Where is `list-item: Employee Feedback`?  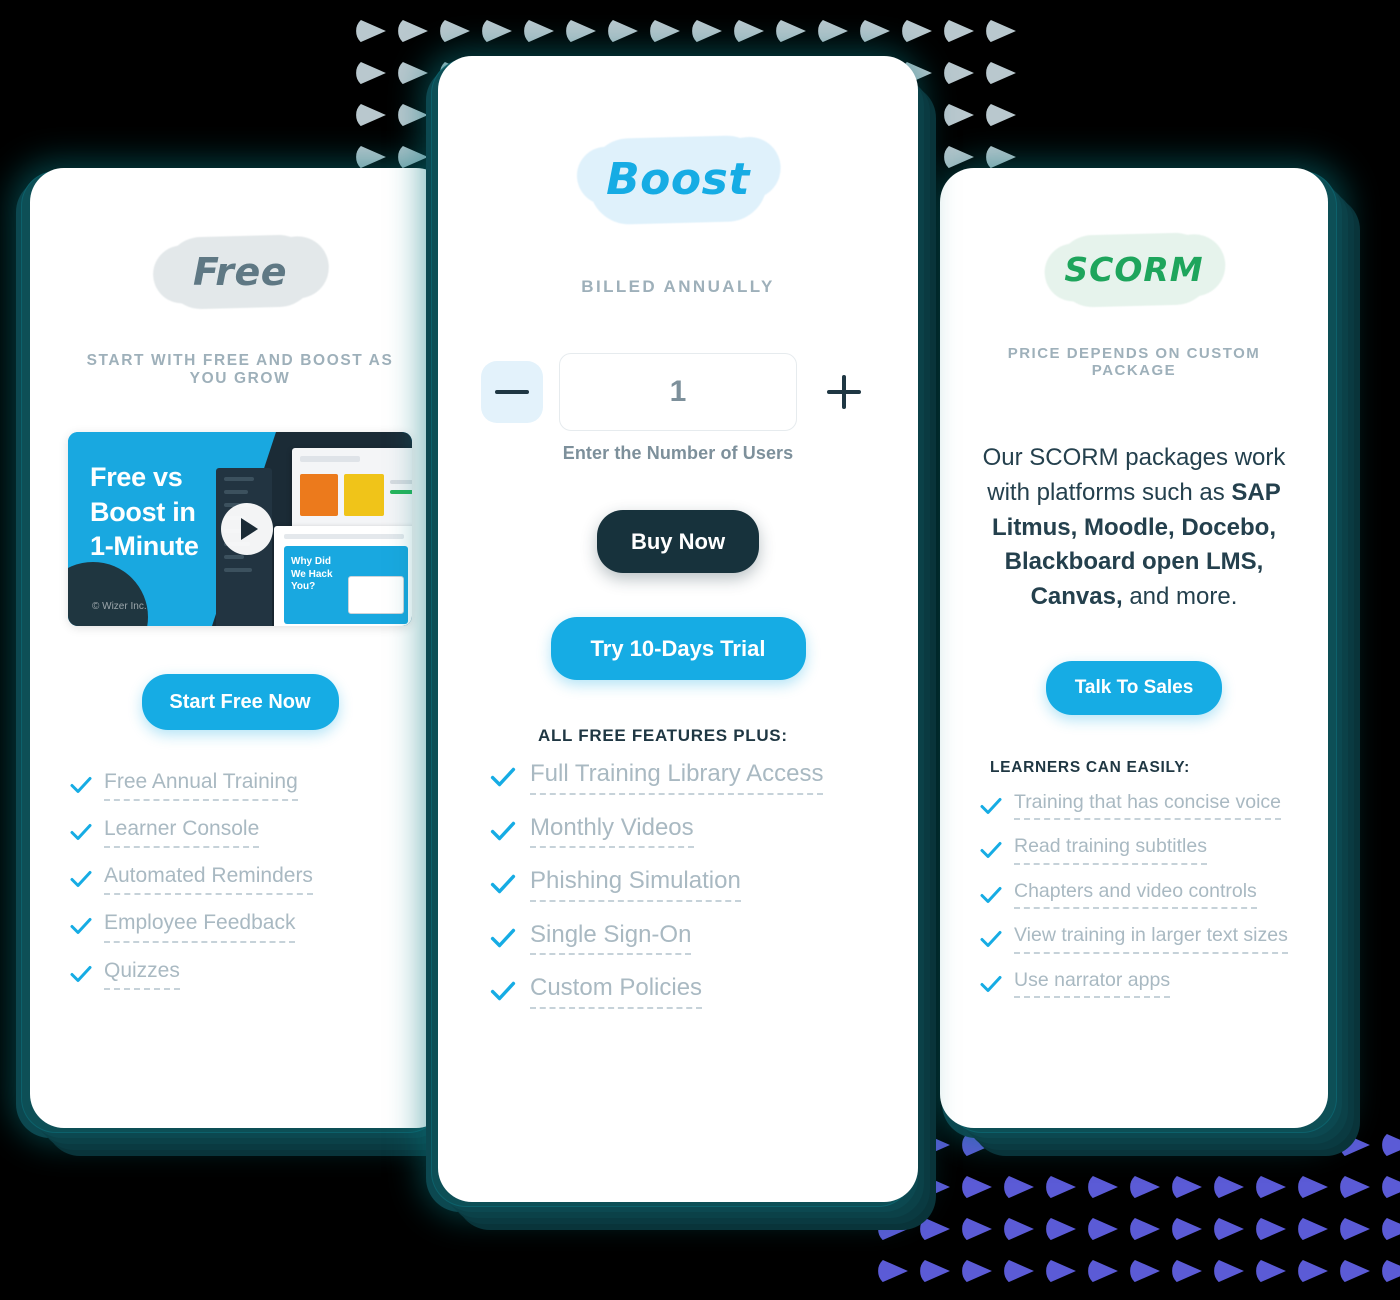 list-item: Employee Feedback is located at coordinates (240, 927).